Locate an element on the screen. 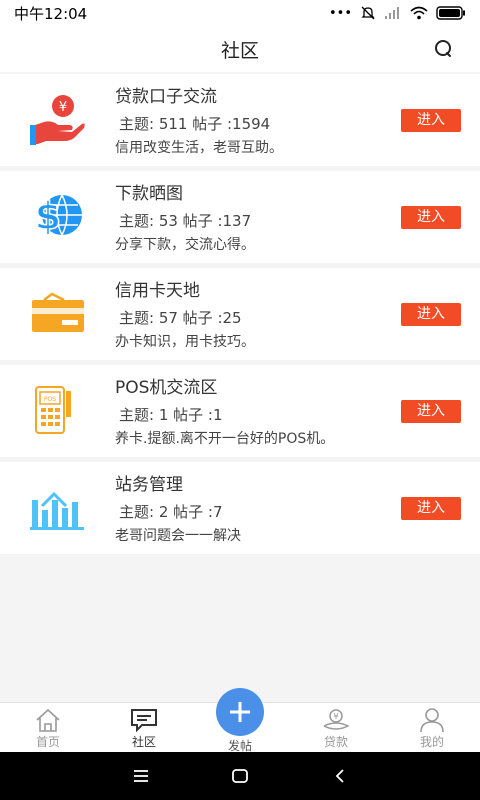 The height and width of the screenshot is (800, 480). dollar-globe-icon: $ is located at coordinates (58, 216).